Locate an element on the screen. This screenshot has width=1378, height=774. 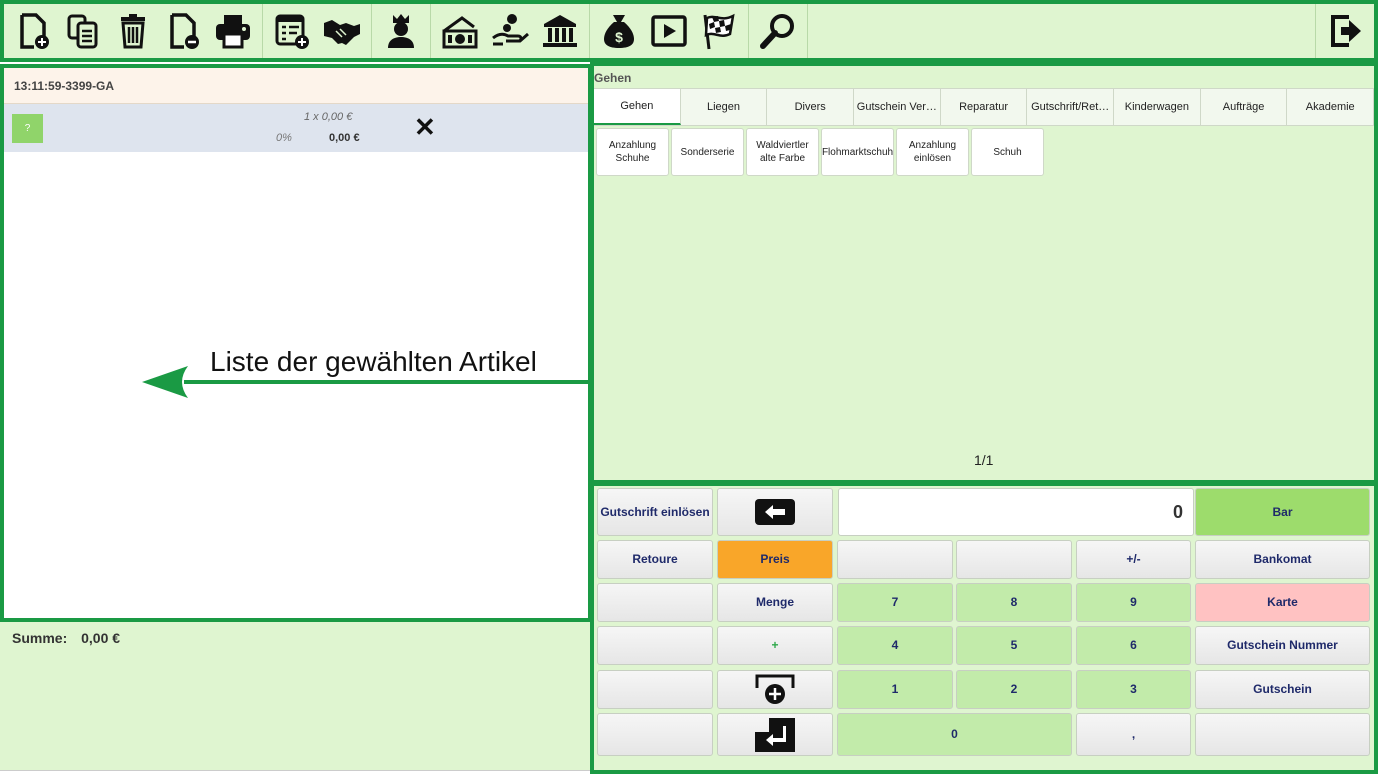
enter-button is located at coordinates (775, 734).